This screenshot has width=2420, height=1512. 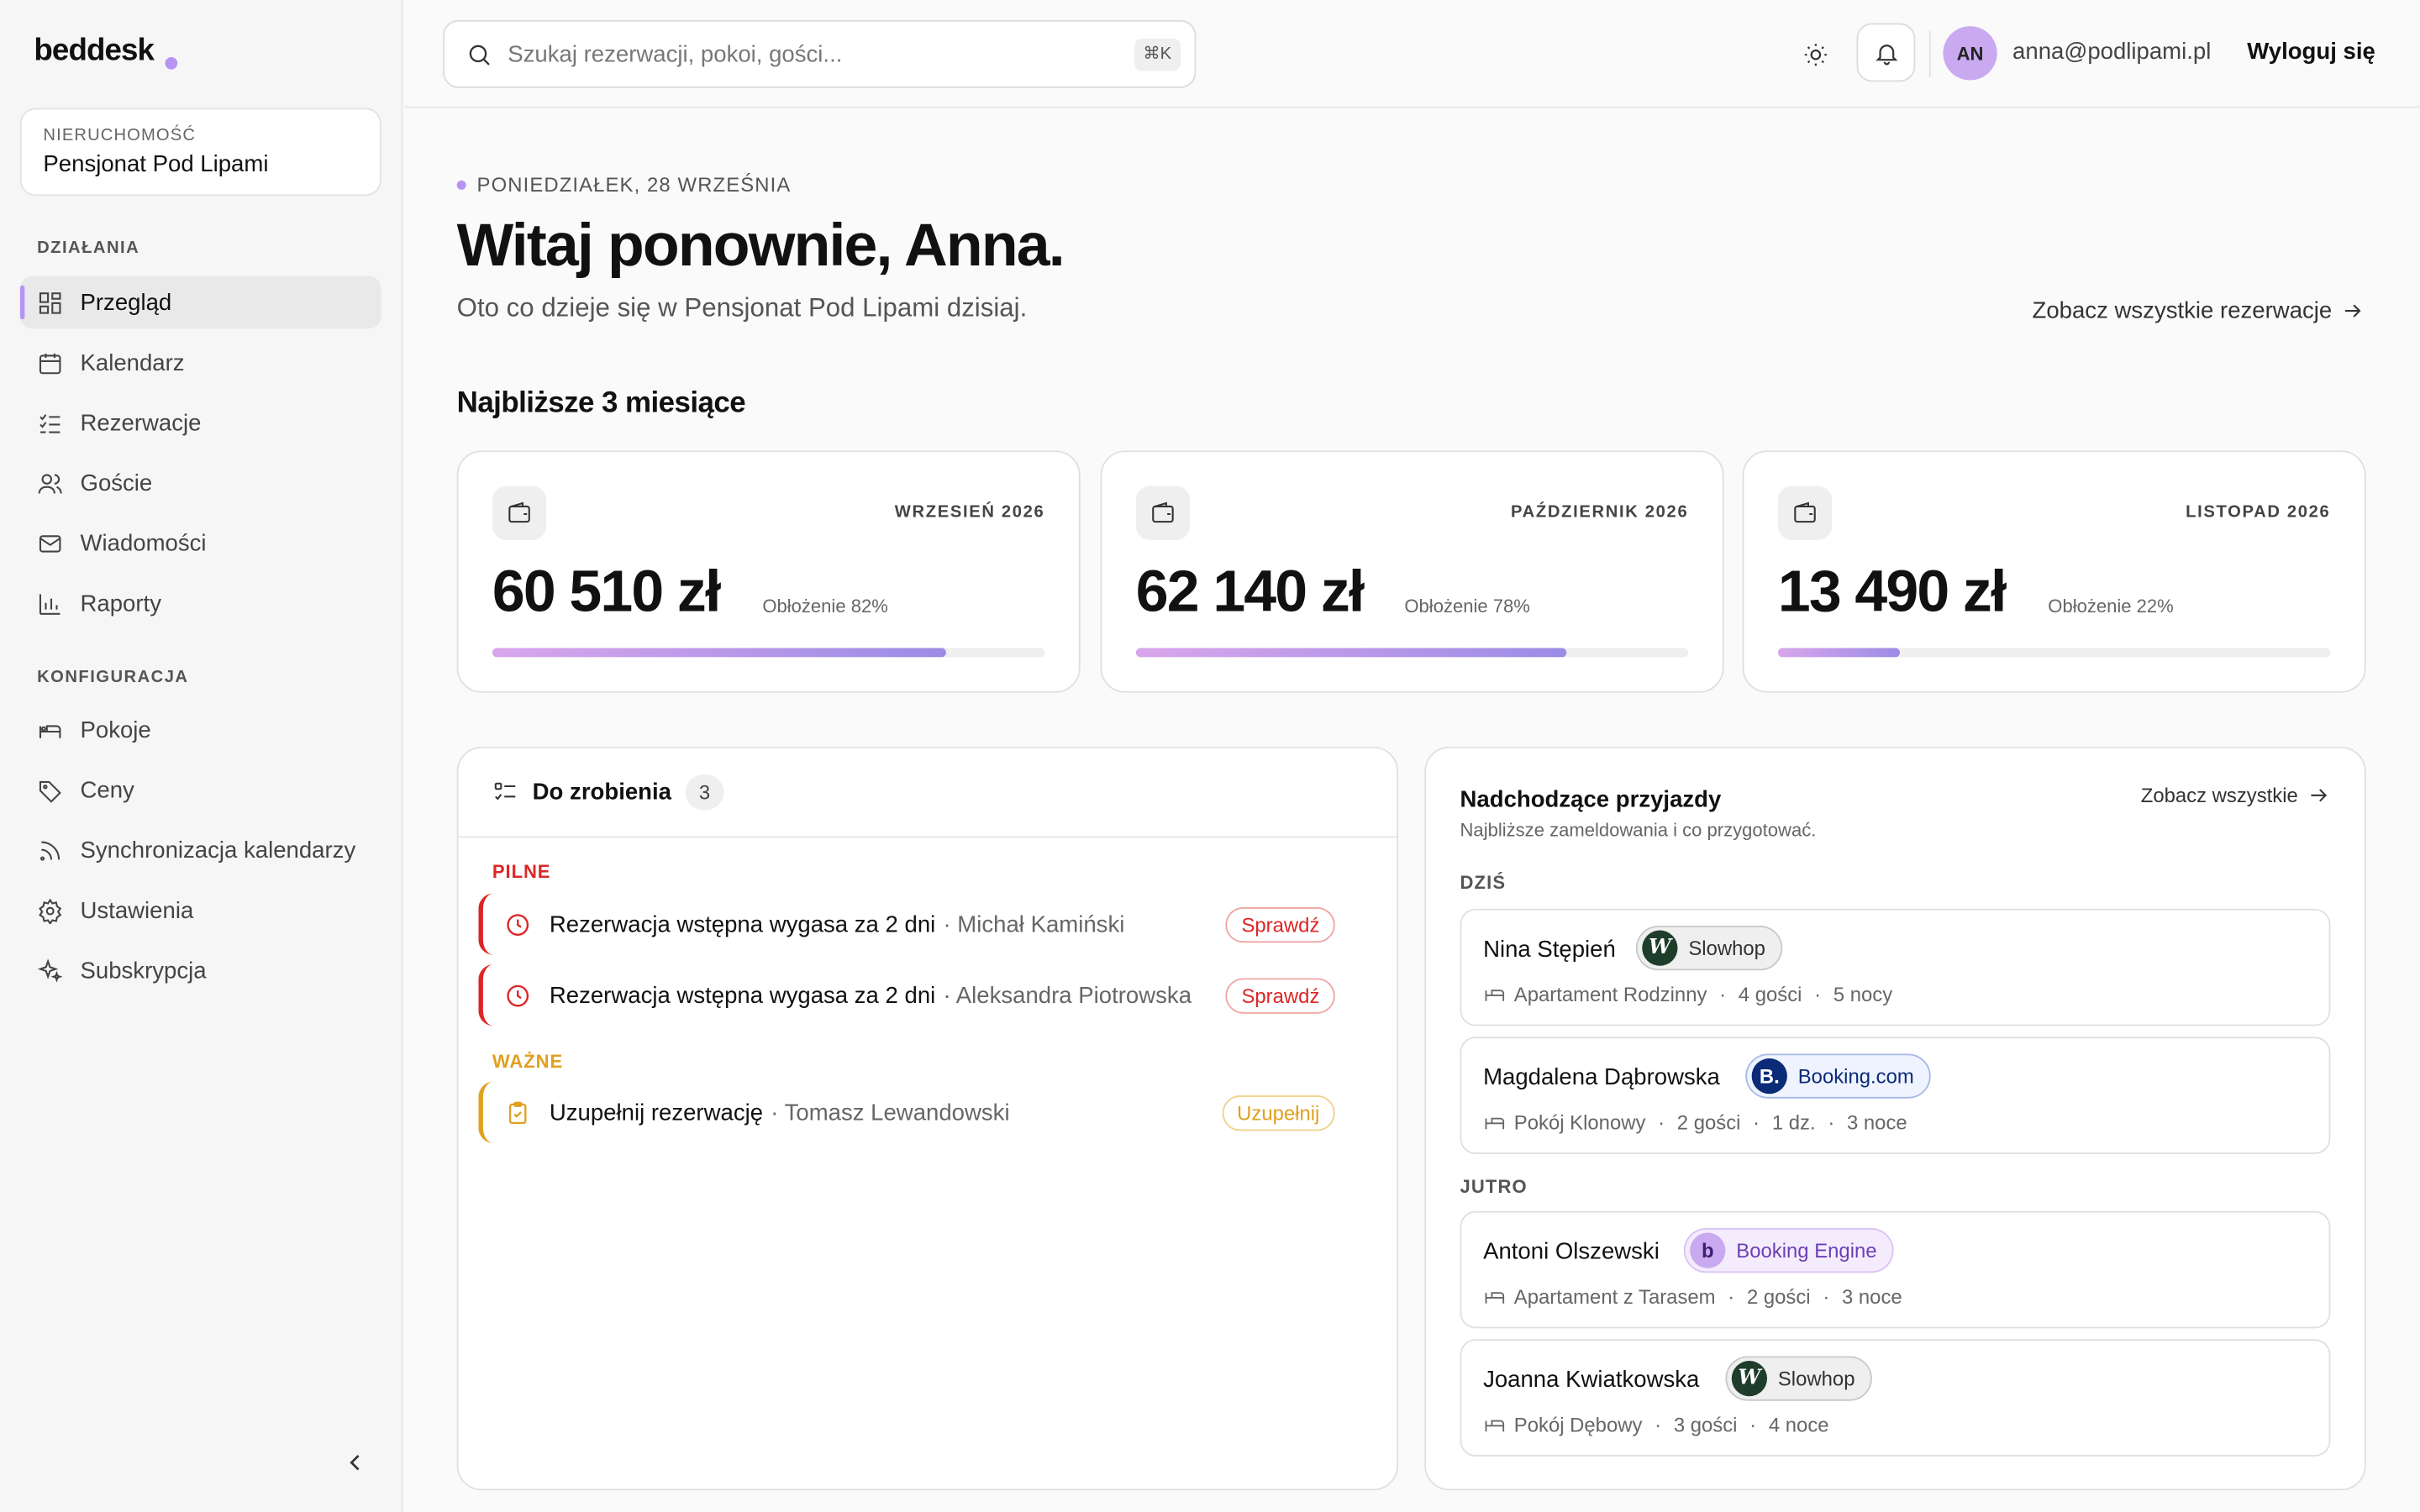 What do you see at coordinates (1571, 1252) in the screenshot?
I see `guest-name: Antoni Olszewski` at bounding box center [1571, 1252].